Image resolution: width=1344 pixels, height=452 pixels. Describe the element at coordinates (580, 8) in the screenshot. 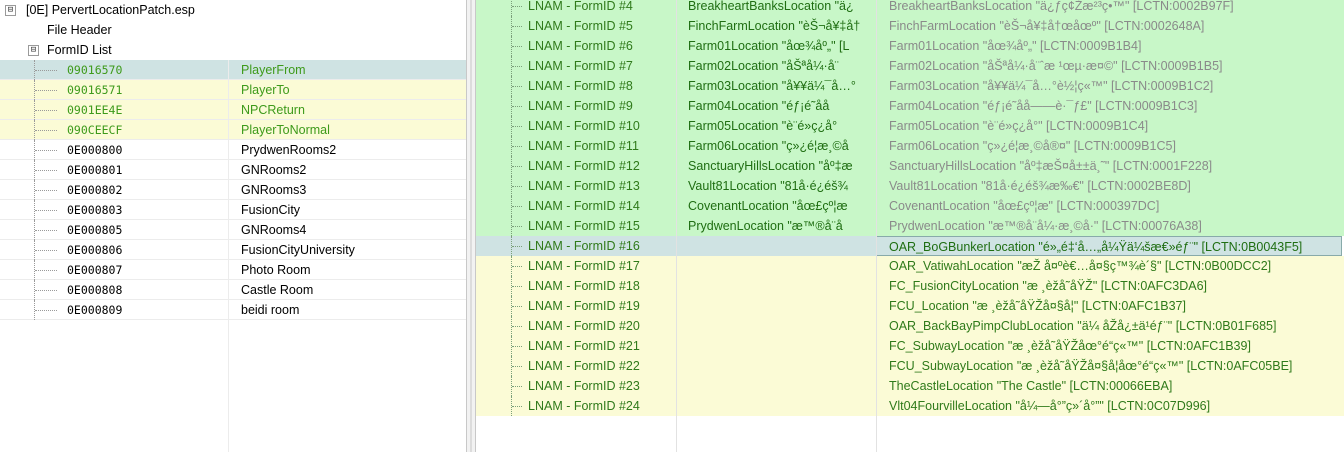

I see `field-label: LNAM - FormID #4` at that location.